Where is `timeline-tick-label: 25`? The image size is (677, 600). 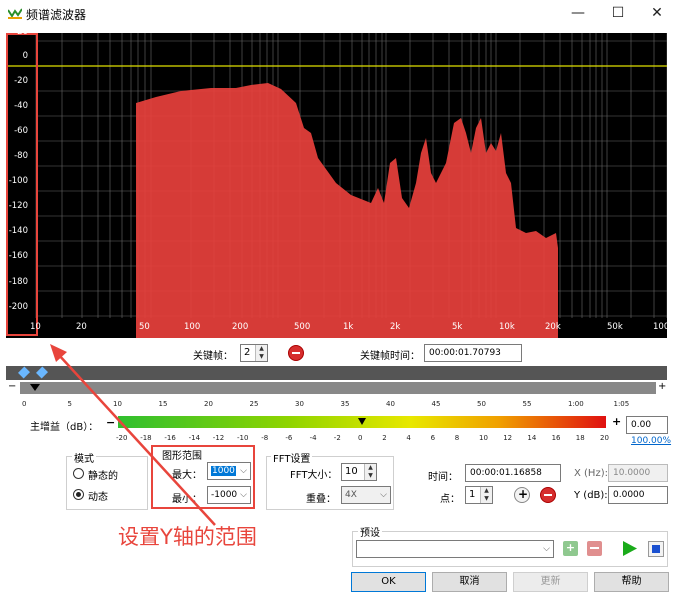
timeline-tick-label: 25 is located at coordinates (254, 404).